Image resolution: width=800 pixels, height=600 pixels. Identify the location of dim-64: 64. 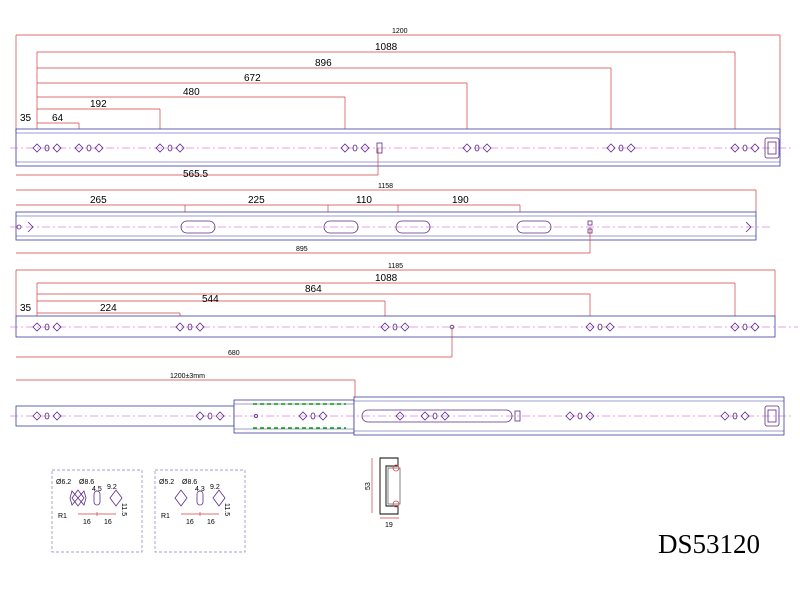
(58, 118).